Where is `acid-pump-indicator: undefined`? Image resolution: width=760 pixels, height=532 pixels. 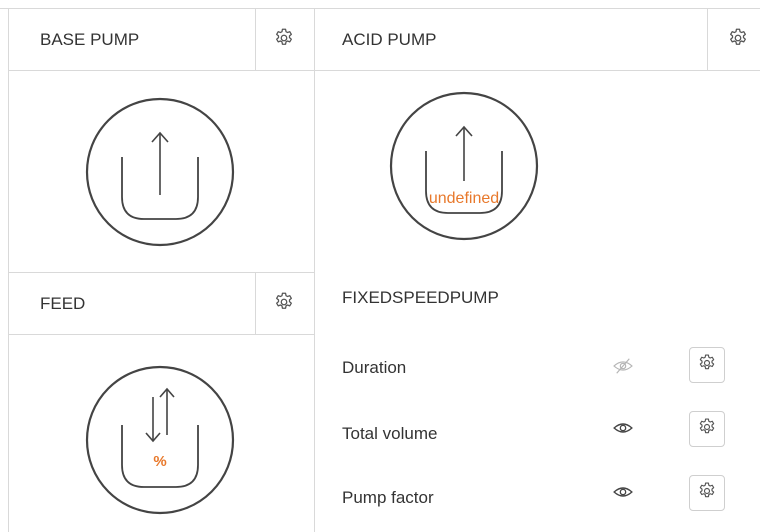 acid-pump-indicator: undefined is located at coordinates (464, 166).